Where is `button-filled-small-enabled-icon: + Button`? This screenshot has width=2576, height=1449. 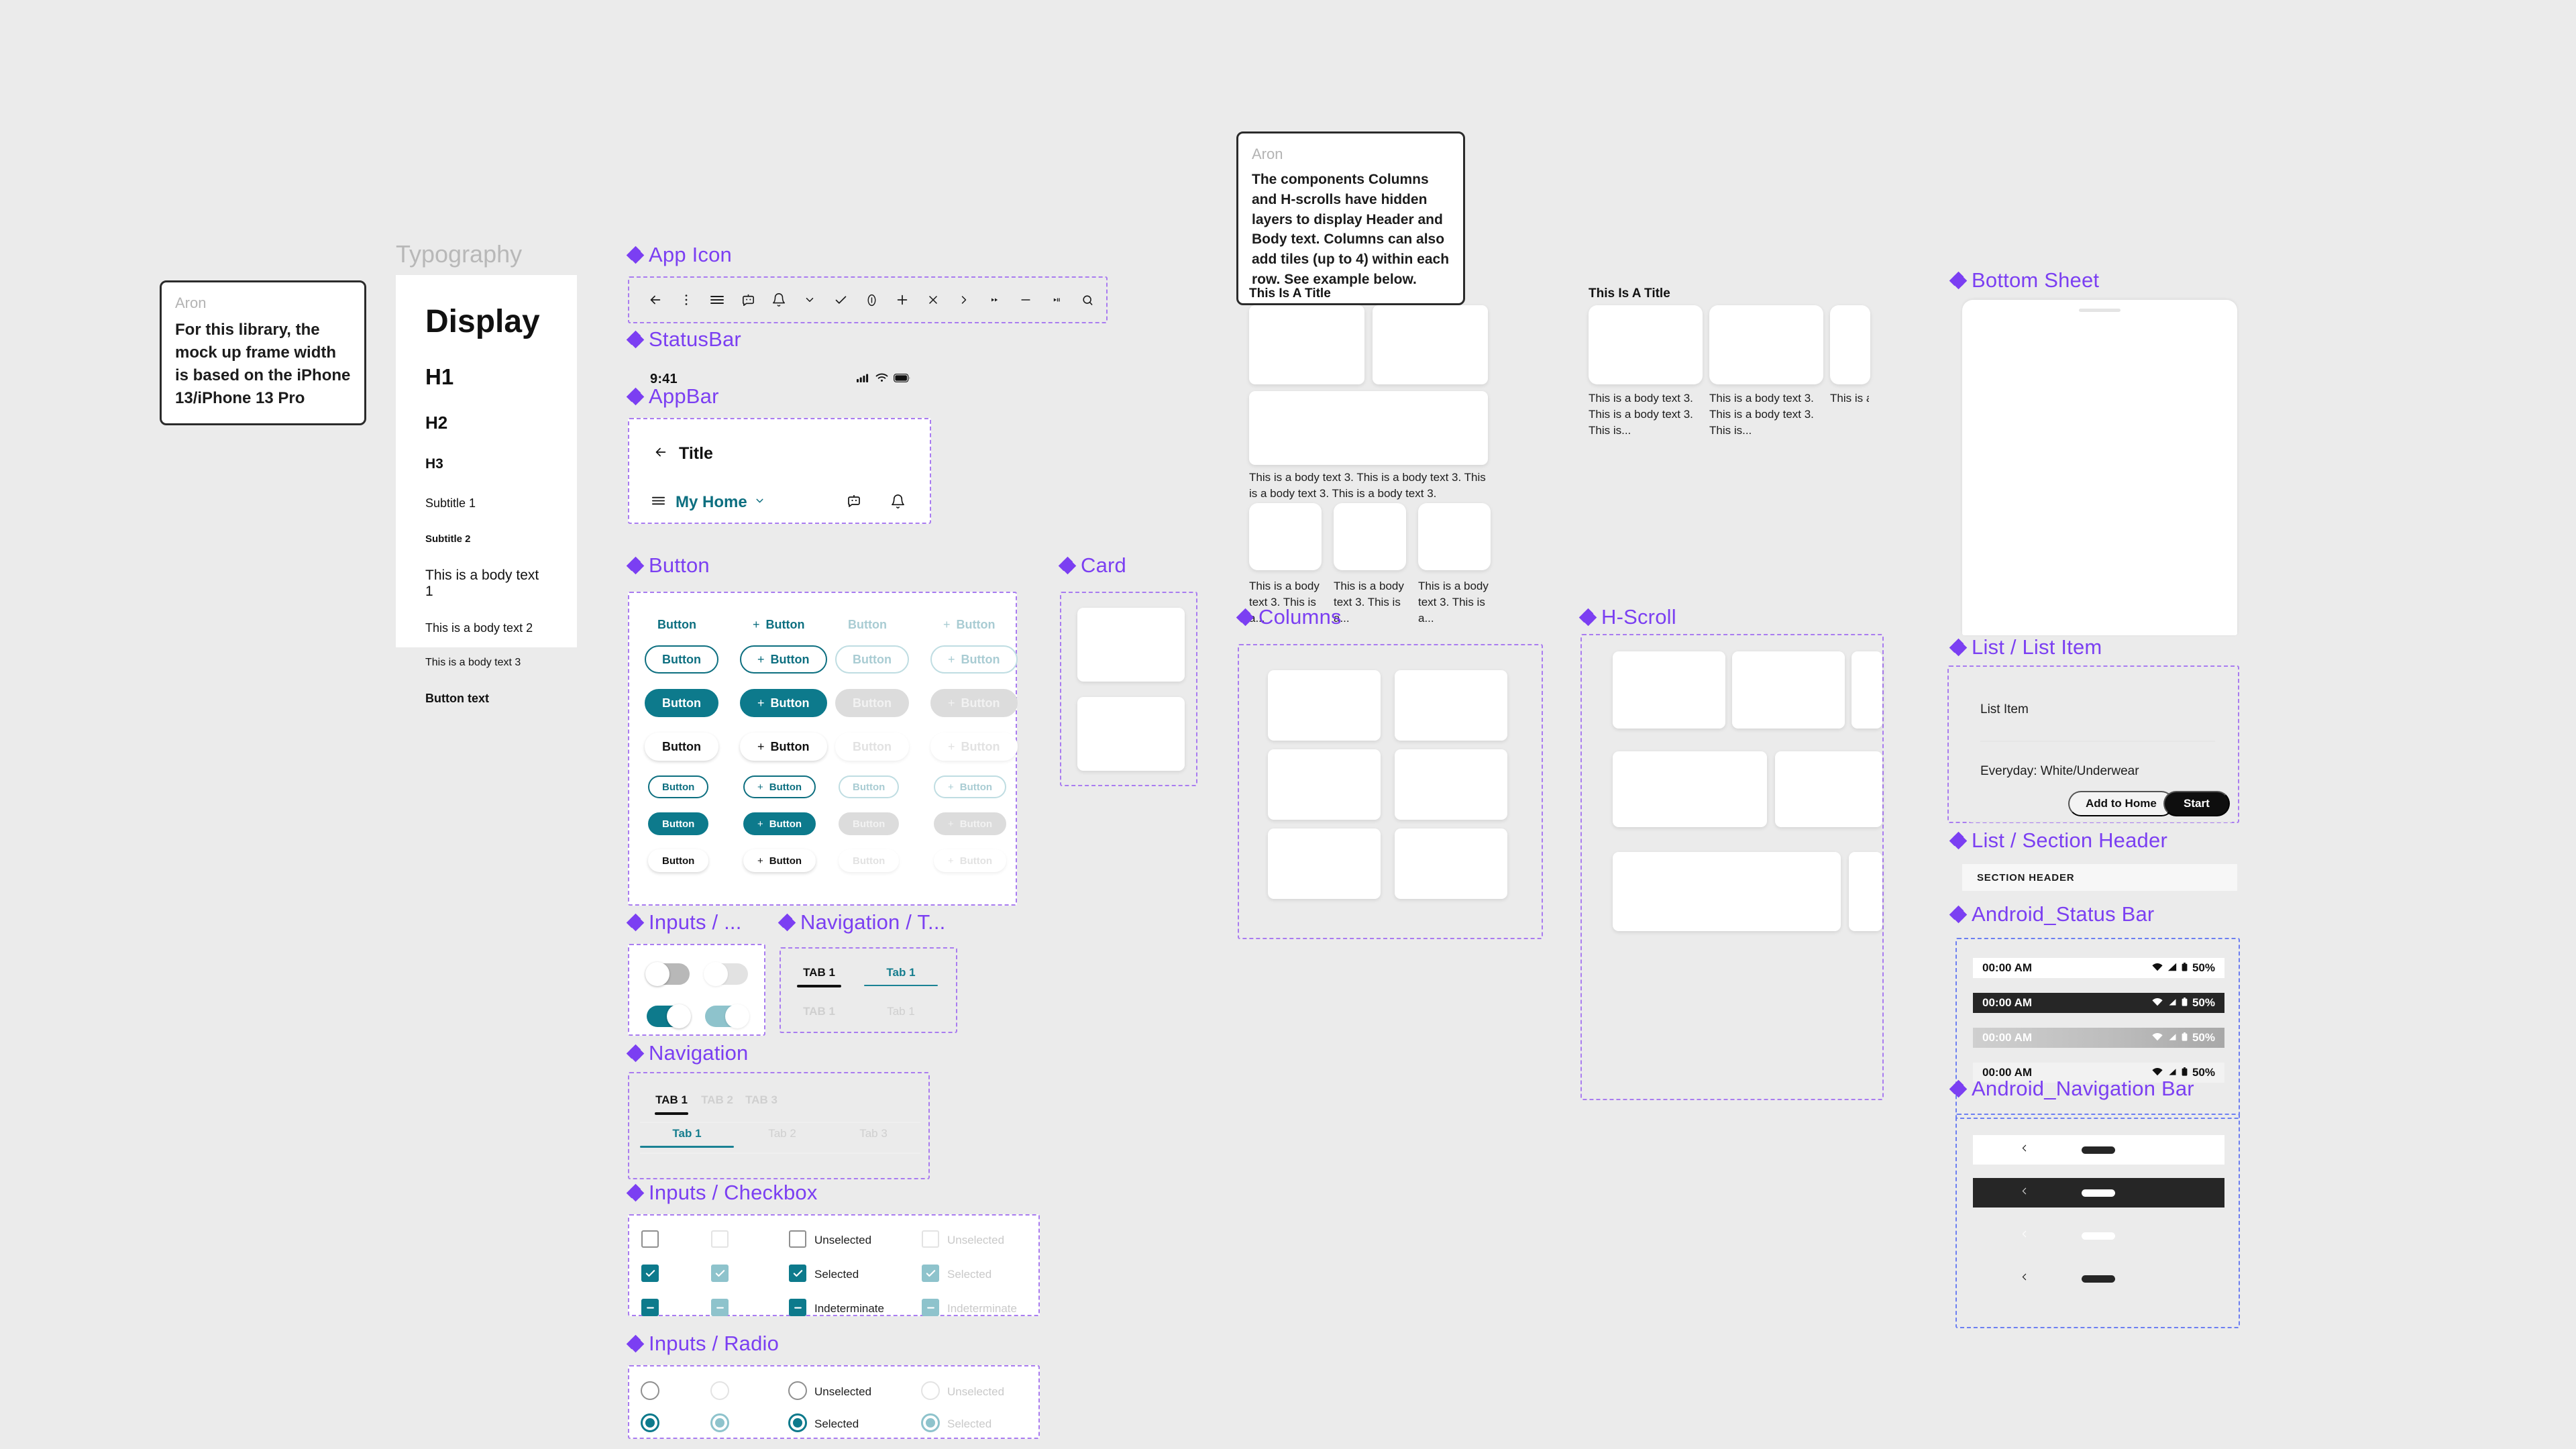
button-filled-small-enabled-icon: + Button is located at coordinates (779, 823).